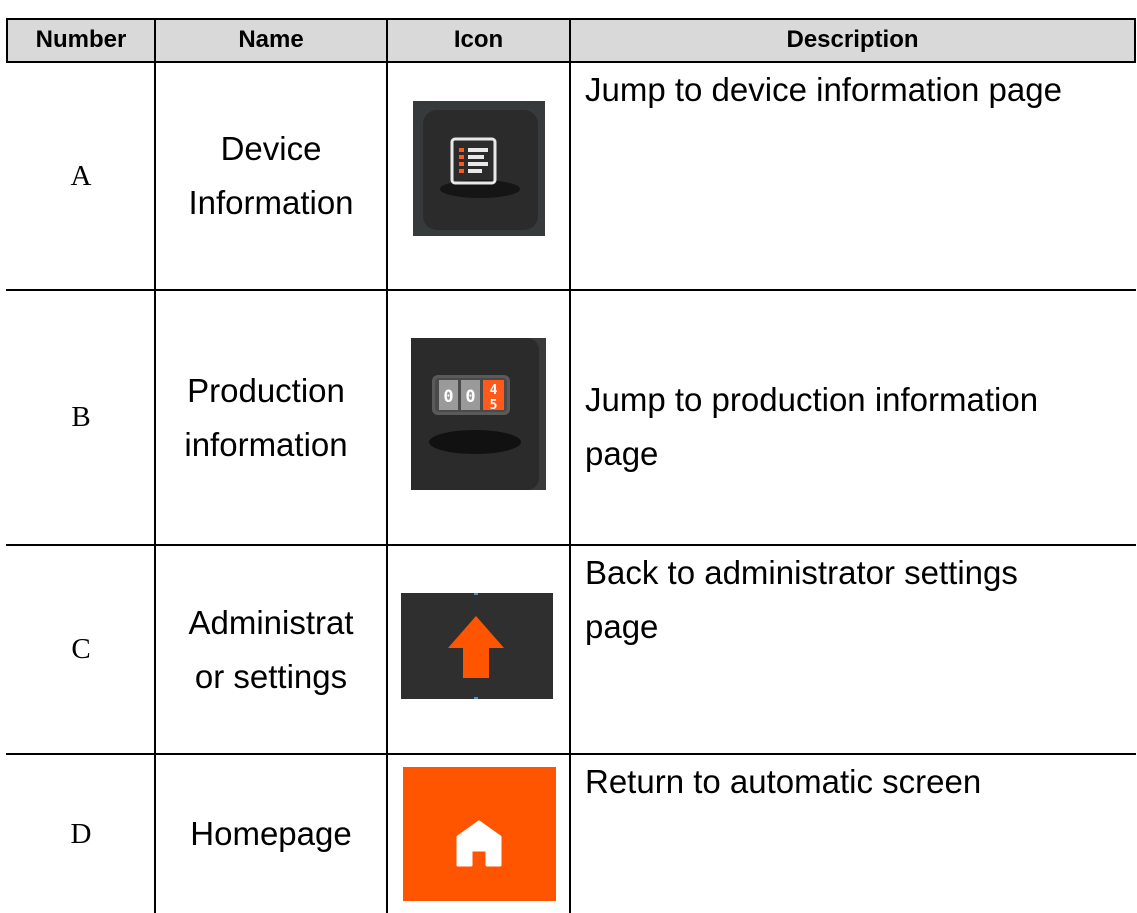 The height and width of the screenshot is (913, 1137). What do you see at coordinates (271, 39) in the screenshot?
I see `header-name: Name` at bounding box center [271, 39].